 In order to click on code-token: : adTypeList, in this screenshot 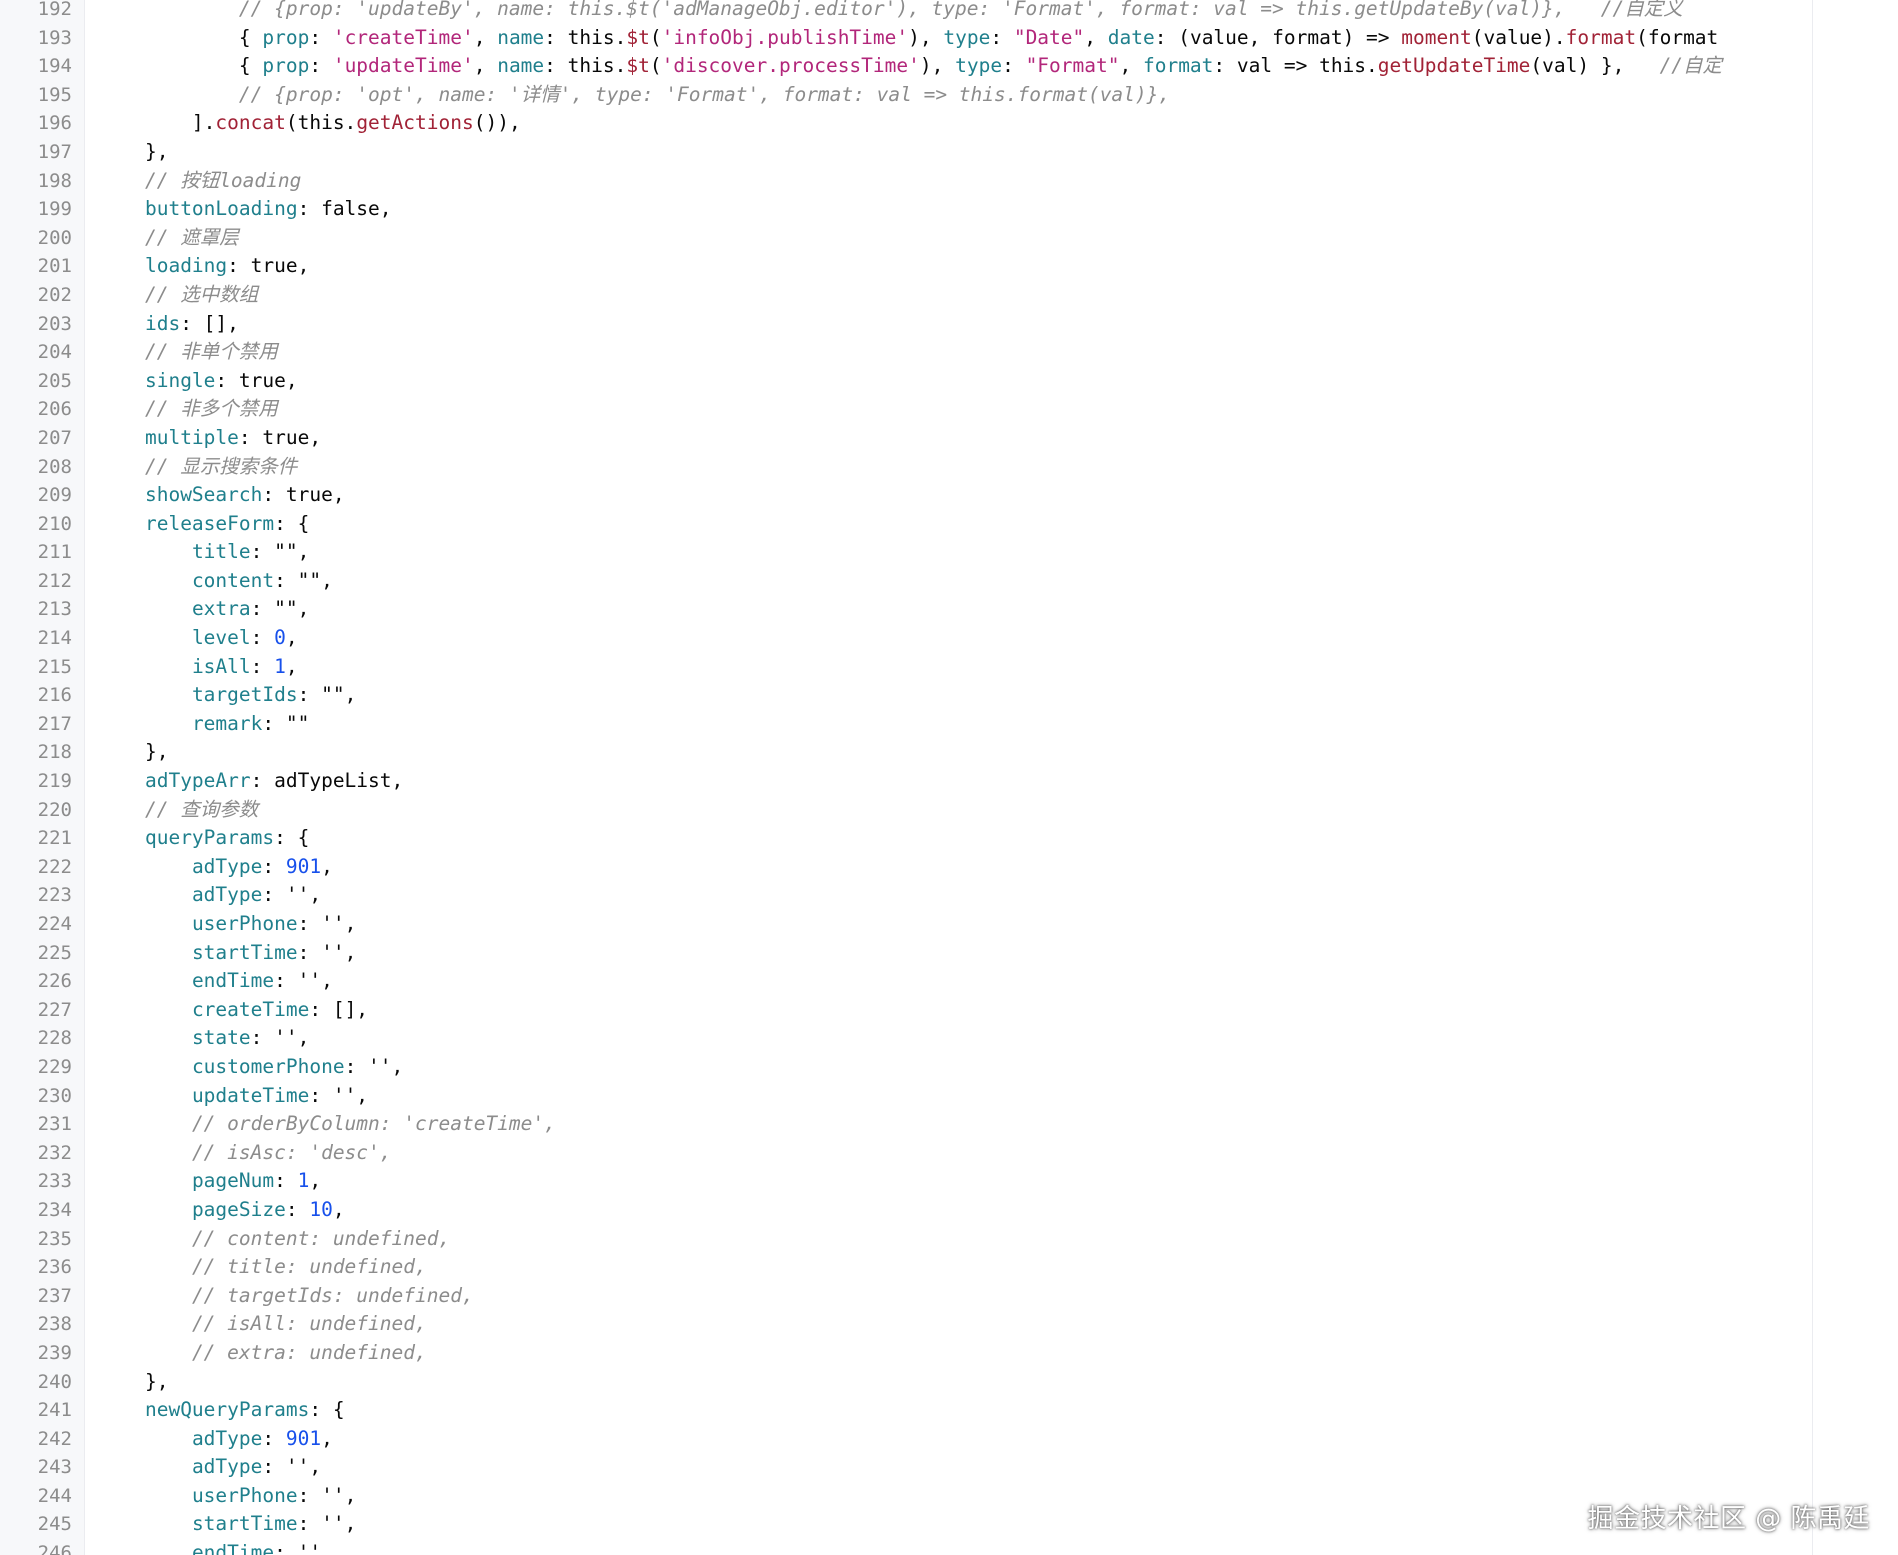, I will do `click(327, 781)`.